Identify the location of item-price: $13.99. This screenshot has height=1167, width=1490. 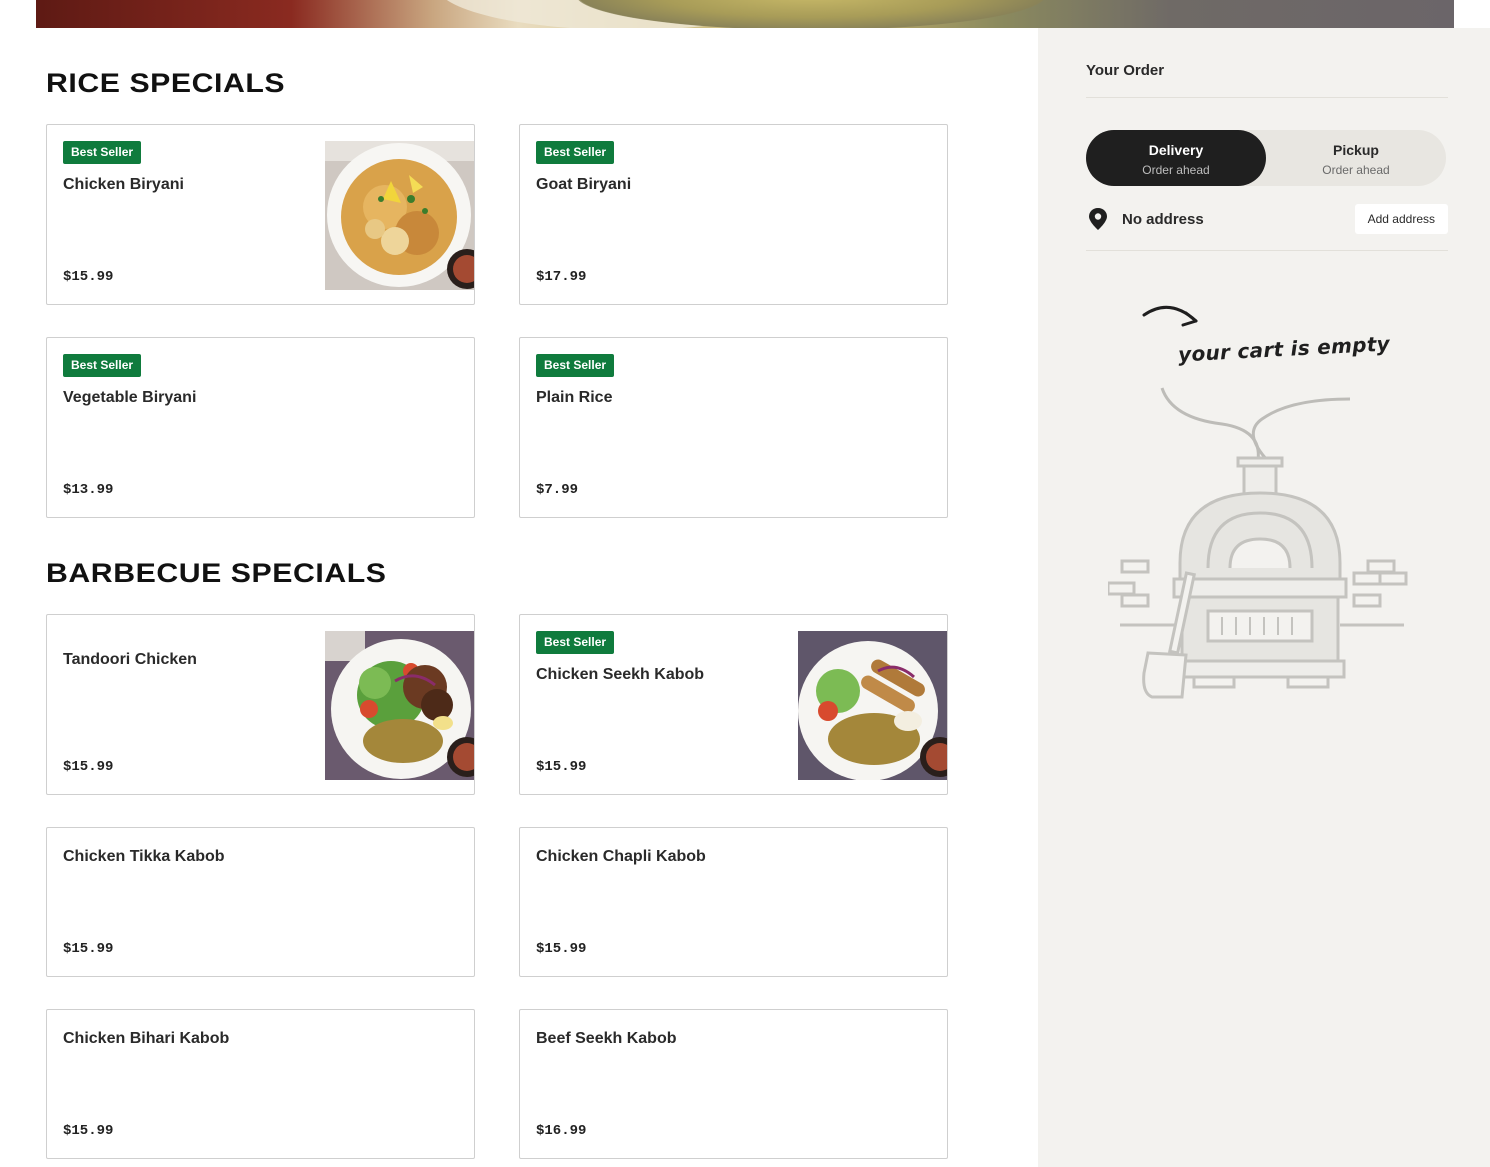
(88, 490).